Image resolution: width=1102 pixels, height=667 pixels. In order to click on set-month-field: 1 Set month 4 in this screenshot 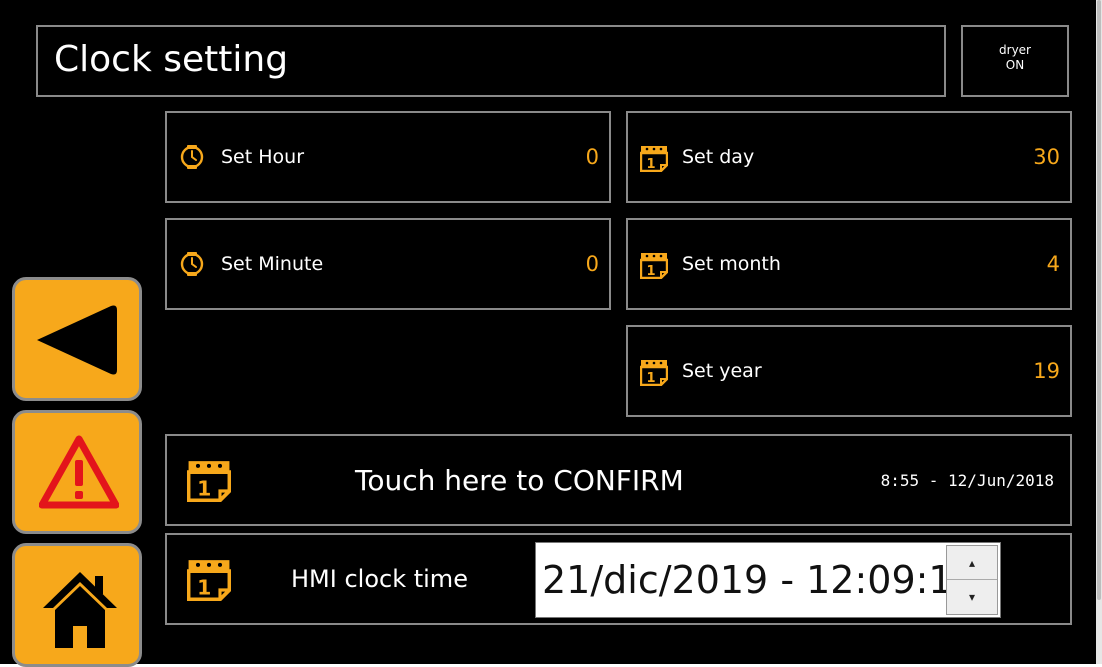, I will do `click(849, 264)`.